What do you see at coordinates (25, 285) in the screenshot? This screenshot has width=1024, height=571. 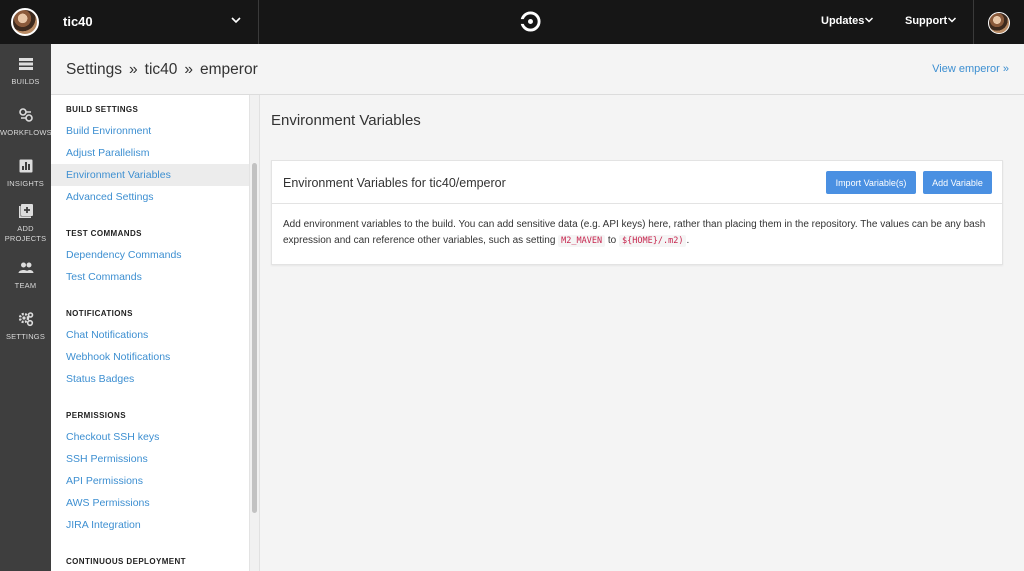 I see `rail-label: TEAM` at bounding box center [25, 285].